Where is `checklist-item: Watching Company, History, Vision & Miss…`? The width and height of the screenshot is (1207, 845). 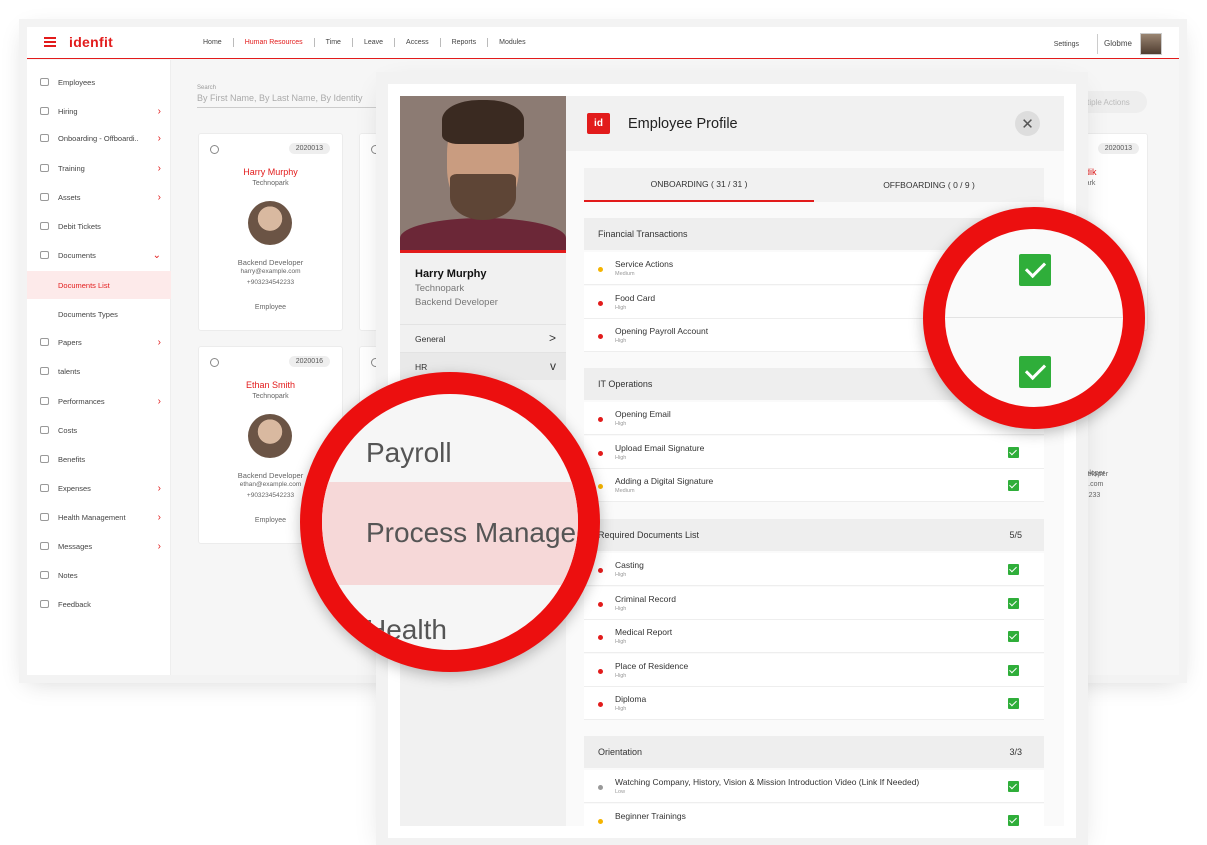
checklist-item: Watching Company, History, Vision & Miss… is located at coordinates (814, 786).